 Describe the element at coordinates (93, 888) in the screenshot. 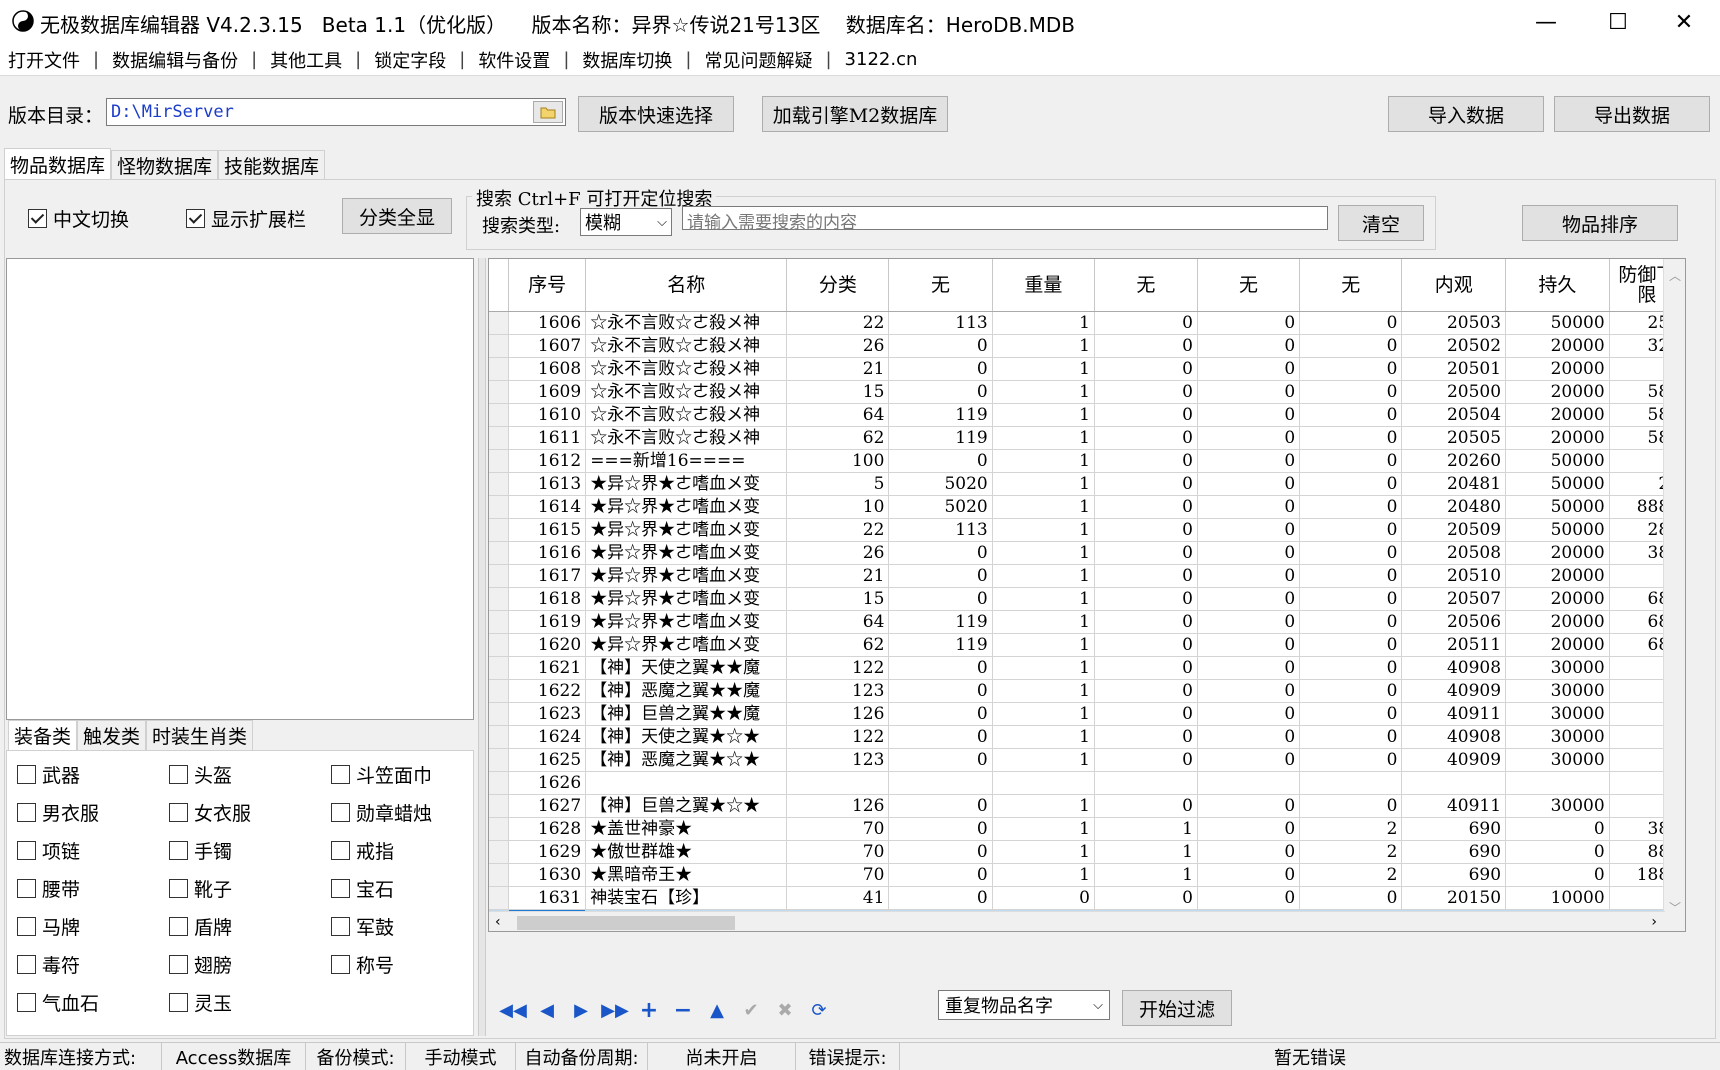

I see `category-checkbox: 腰带` at that location.